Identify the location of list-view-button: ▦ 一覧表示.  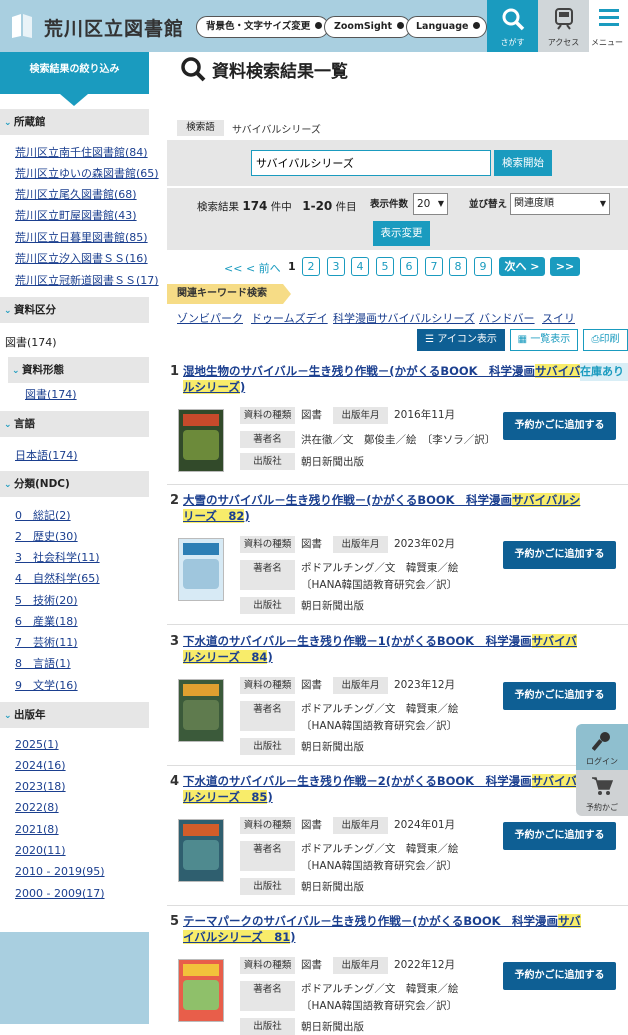
(544, 340).